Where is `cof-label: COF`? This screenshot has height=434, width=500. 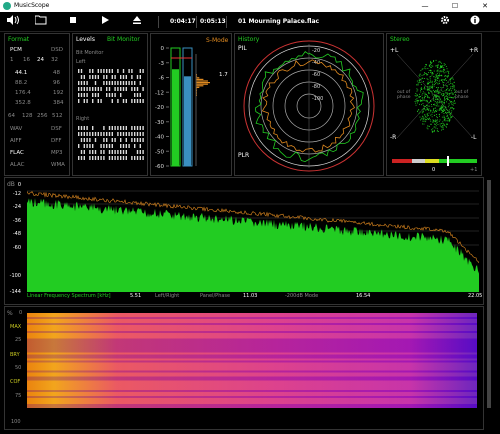 cof-label: COF is located at coordinates (15, 382).